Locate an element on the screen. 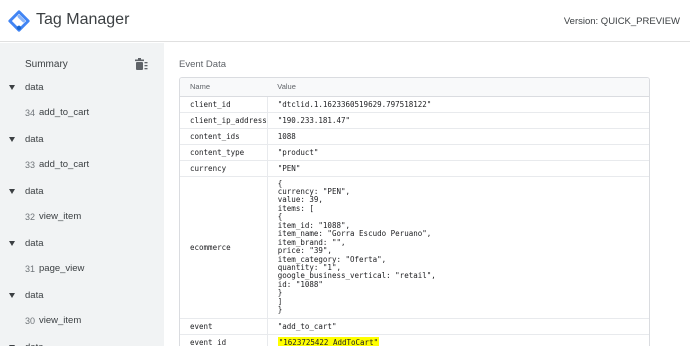 The image size is (690, 346). cell-value: "PEN" is located at coordinates (458, 168).